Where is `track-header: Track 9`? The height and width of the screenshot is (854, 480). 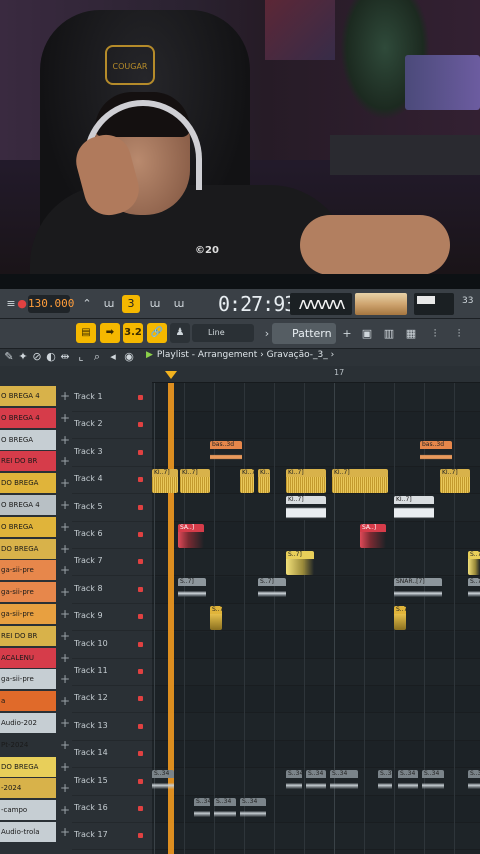
track-header: Track 9 is located at coordinates (112, 618).